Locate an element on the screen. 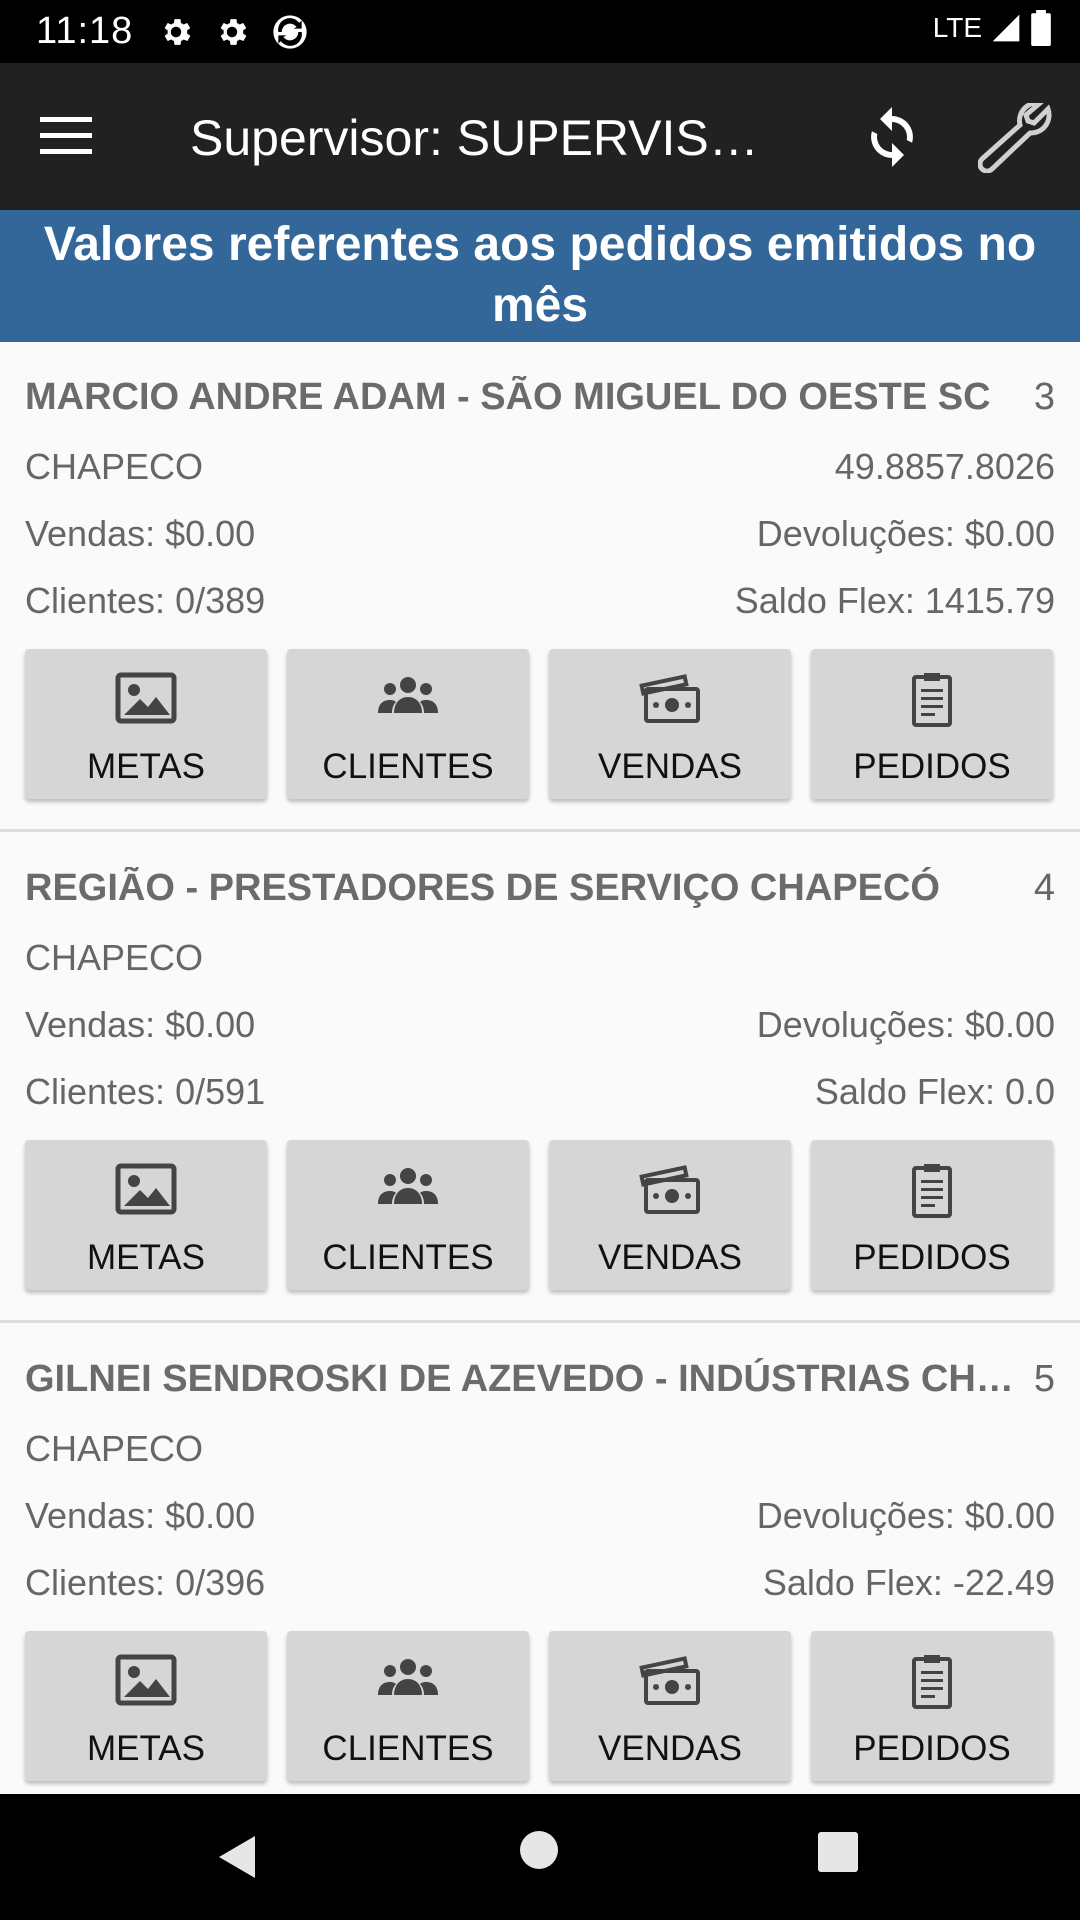 This screenshot has width=1080, height=1920. card-clients-row: Clientes: 0/389 Saldo Flex: 1415.79 is located at coordinates (540, 601).